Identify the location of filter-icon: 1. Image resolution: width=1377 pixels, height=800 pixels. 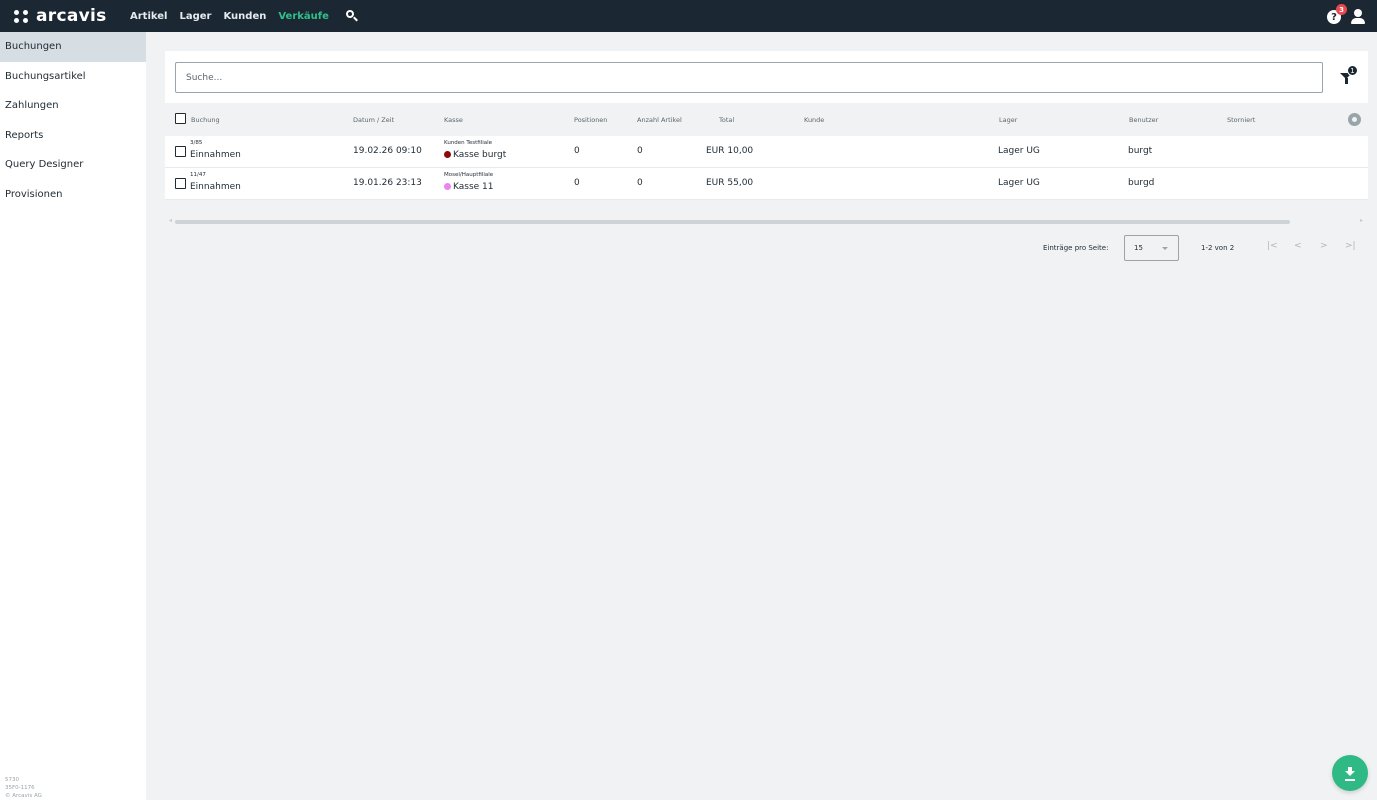
(1349, 75).